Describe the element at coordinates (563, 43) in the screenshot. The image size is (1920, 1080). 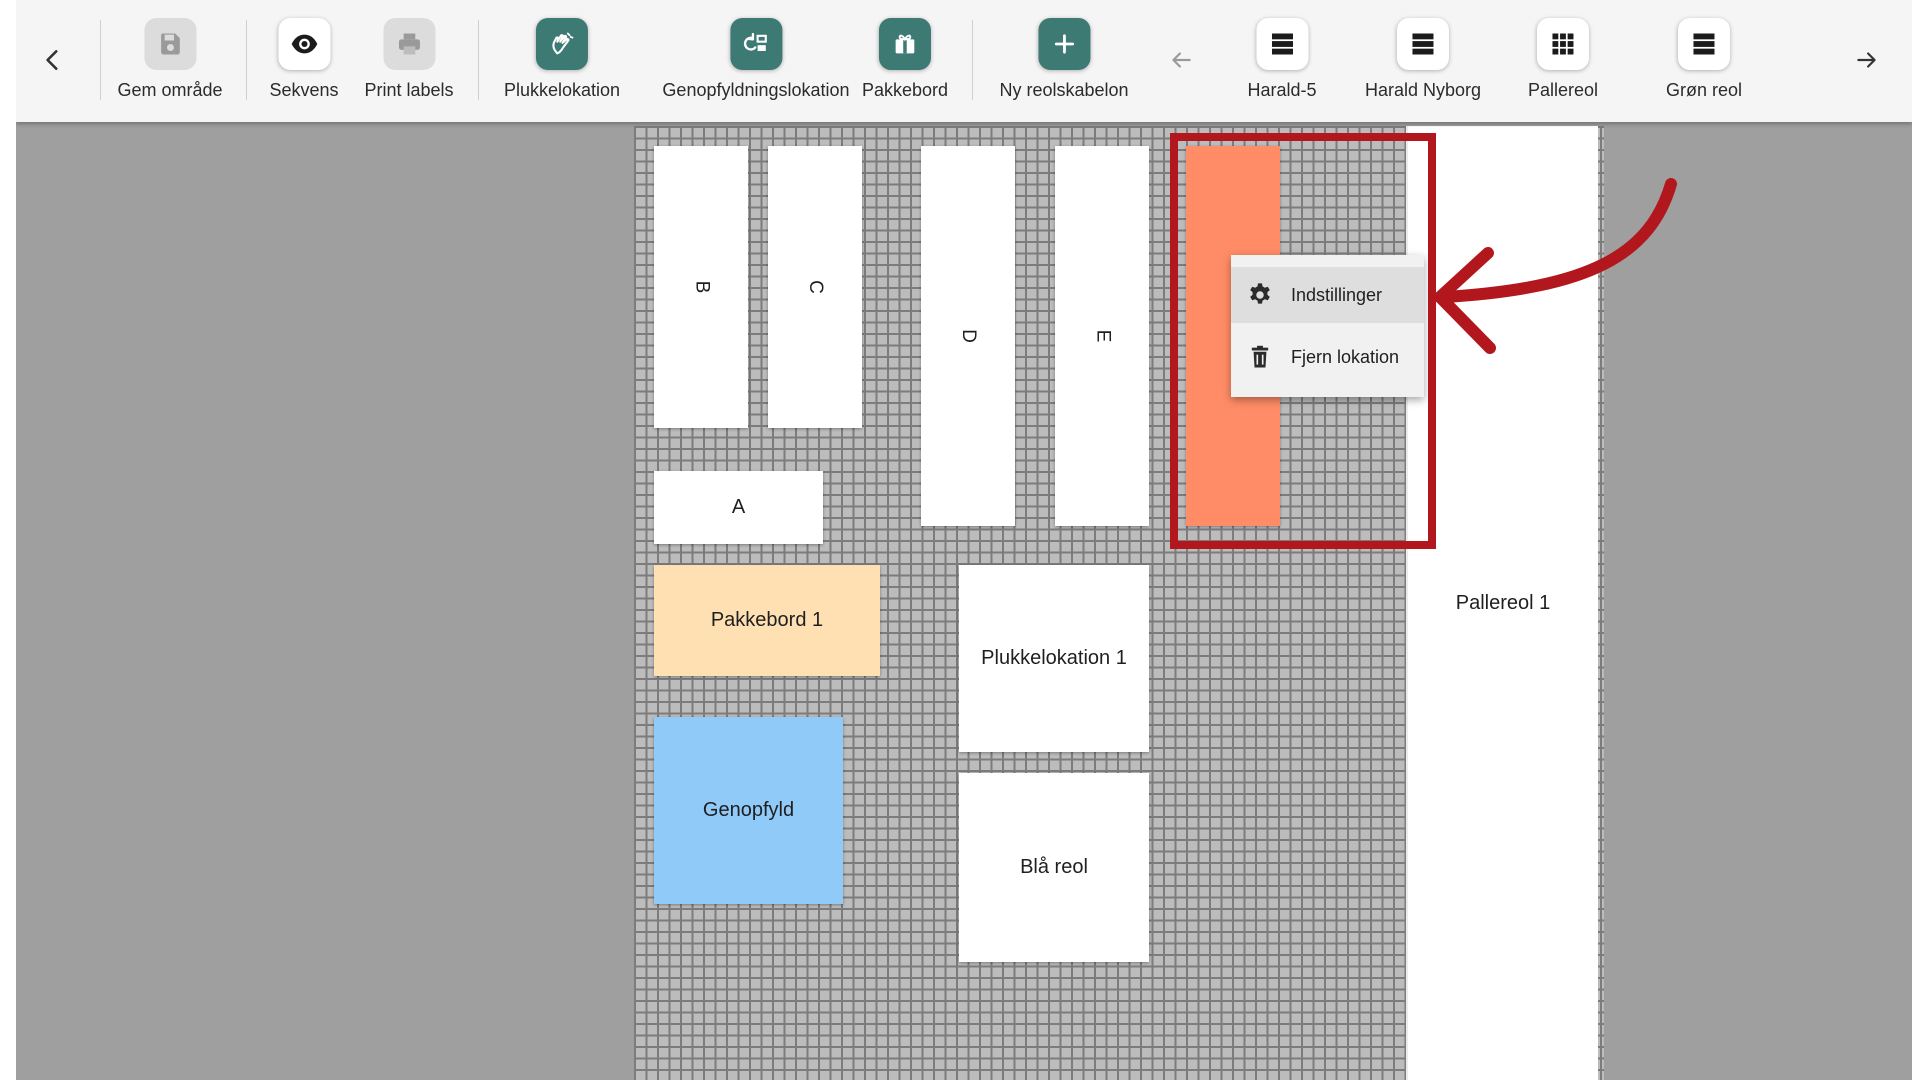
I see `hand-icon` at that location.